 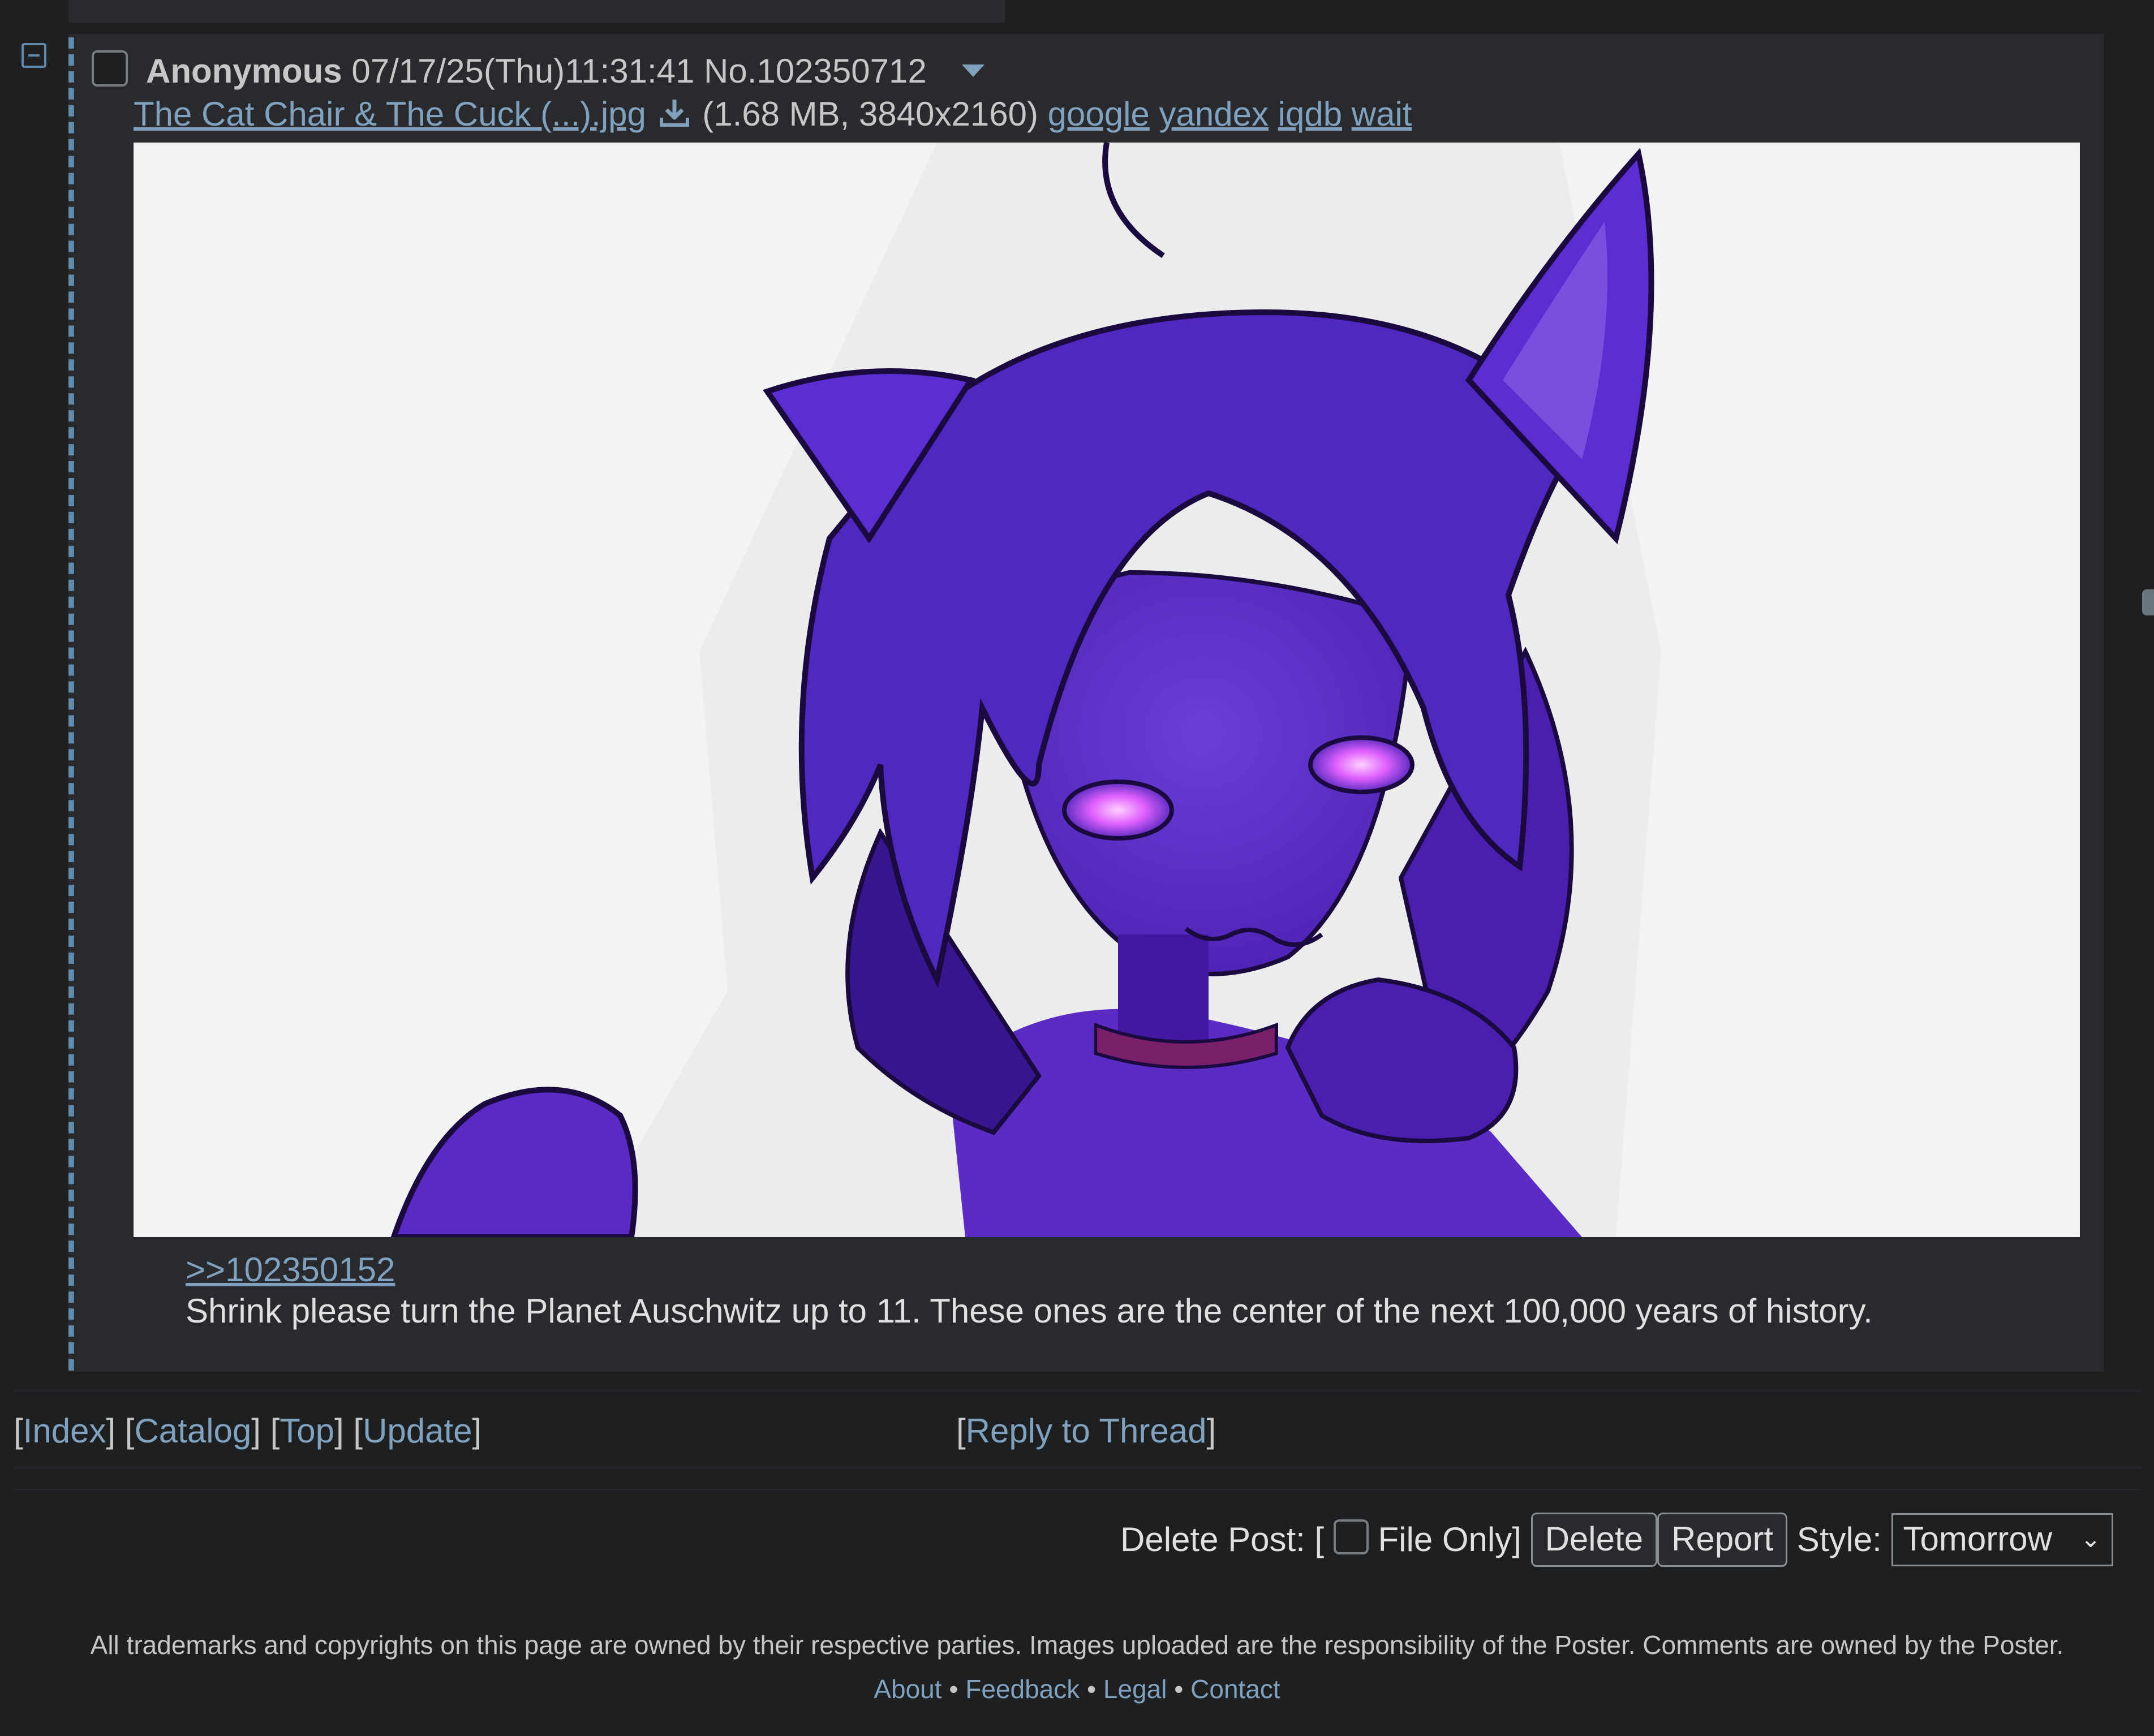 What do you see at coordinates (290, 1270) in the screenshot?
I see `quote-link: >>102350152` at bounding box center [290, 1270].